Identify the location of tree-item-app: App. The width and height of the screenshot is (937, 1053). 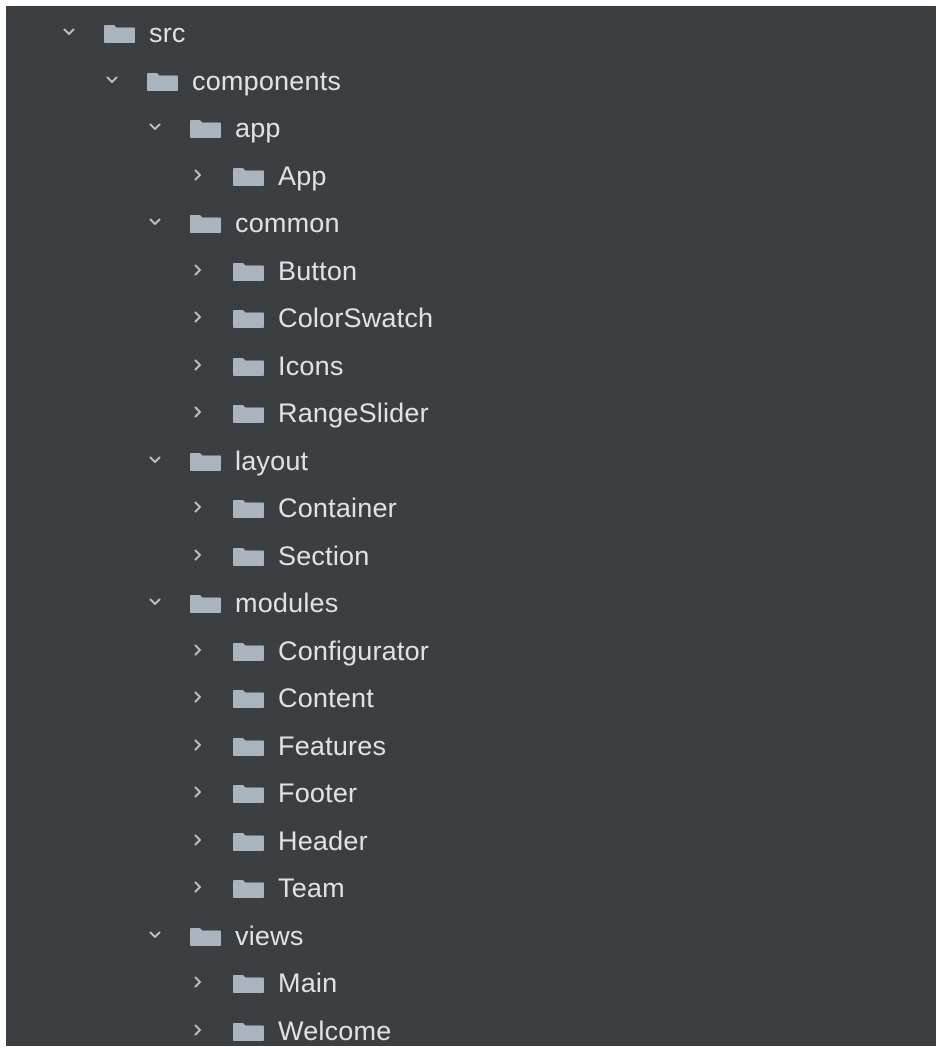
(471, 175).